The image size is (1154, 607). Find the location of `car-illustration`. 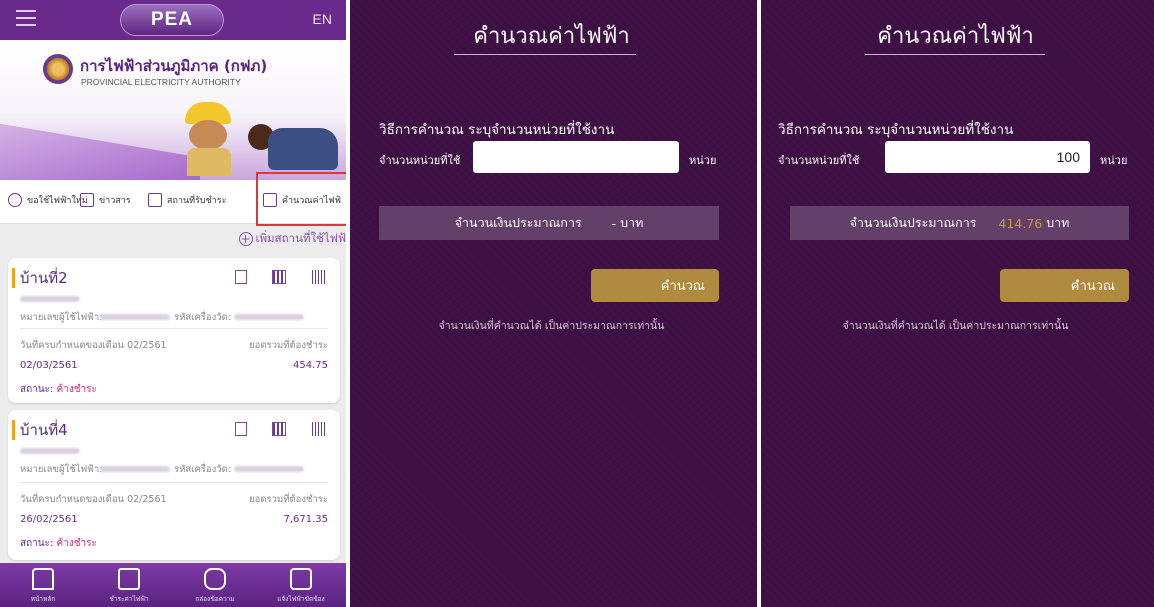

car-illustration is located at coordinates (303, 149).